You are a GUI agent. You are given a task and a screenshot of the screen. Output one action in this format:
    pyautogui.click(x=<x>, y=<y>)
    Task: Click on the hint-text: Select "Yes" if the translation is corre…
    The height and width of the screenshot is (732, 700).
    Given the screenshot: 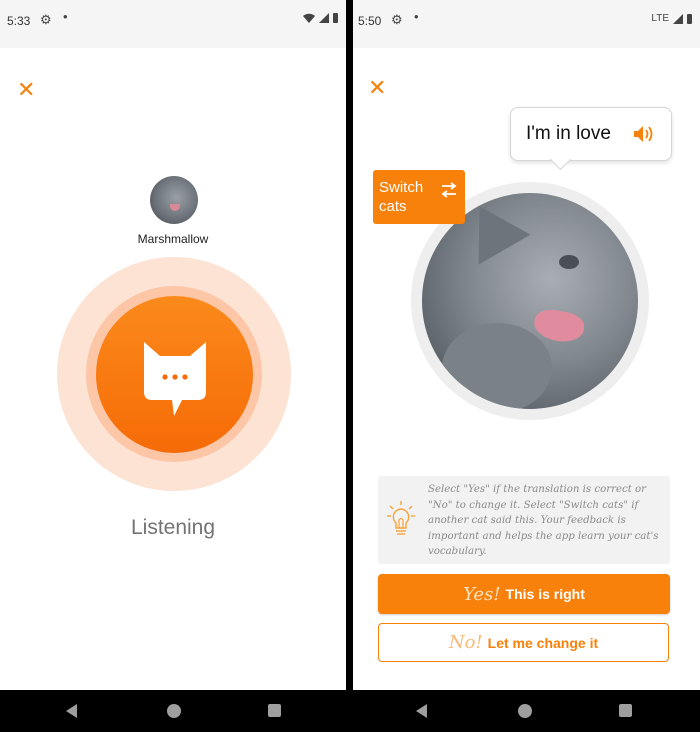 What is the action you would take?
    pyautogui.click(x=543, y=521)
    